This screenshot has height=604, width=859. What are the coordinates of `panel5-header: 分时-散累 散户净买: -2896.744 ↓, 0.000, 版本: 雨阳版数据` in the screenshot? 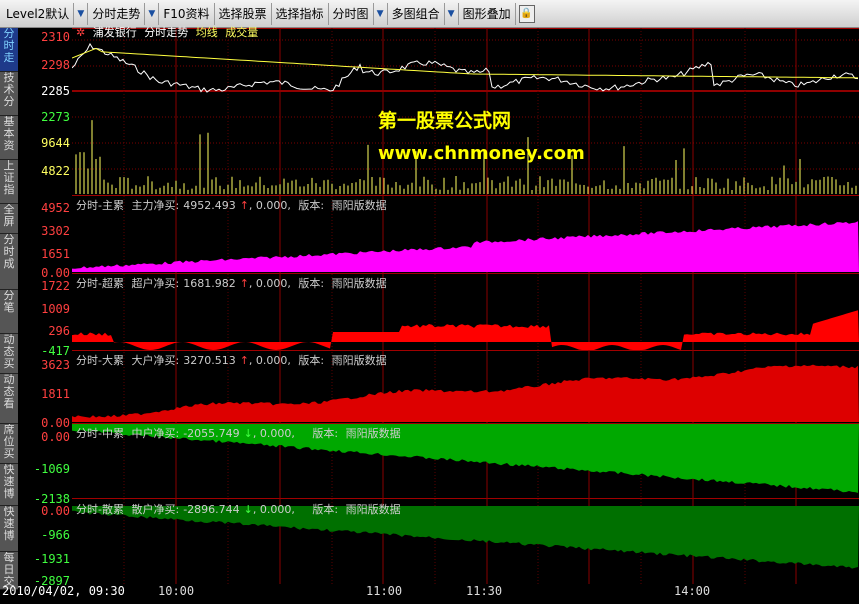 It's located at (240, 509).